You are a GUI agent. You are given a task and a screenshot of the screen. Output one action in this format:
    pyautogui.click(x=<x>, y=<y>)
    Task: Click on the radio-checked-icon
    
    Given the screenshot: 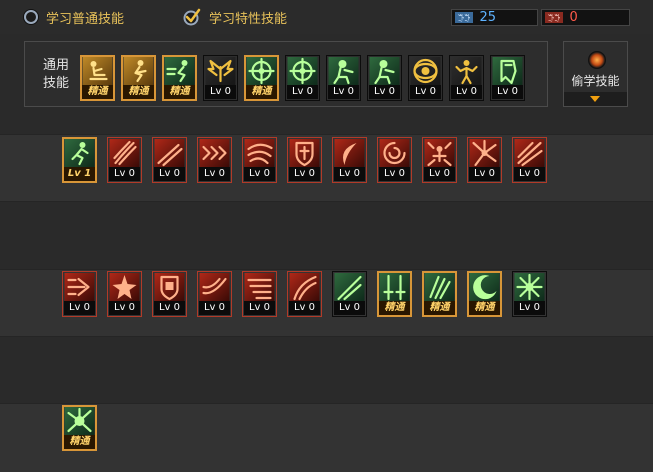 What is the action you would take?
    pyautogui.click(x=192, y=17)
    